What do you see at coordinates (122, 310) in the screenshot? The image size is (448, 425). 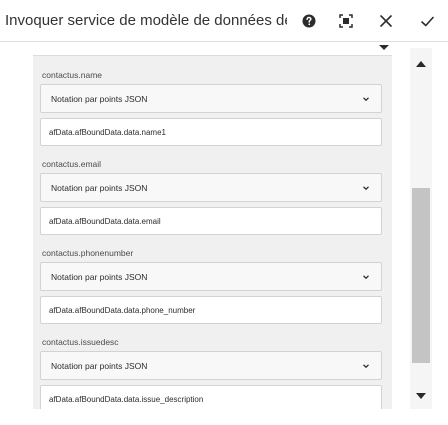 I see `input-value: afData.afBoundData.data.phone_number` at bounding box center [122, 310].